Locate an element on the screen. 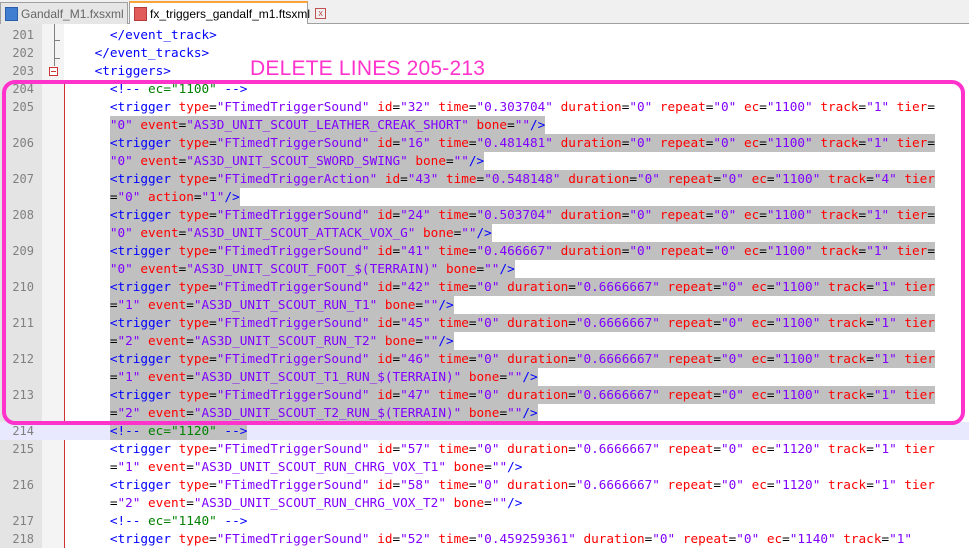 The height and width of the screenshot is (548, 969). tab-label: Gandalf_M1.fxsxml is located at coordinates (72, 13).